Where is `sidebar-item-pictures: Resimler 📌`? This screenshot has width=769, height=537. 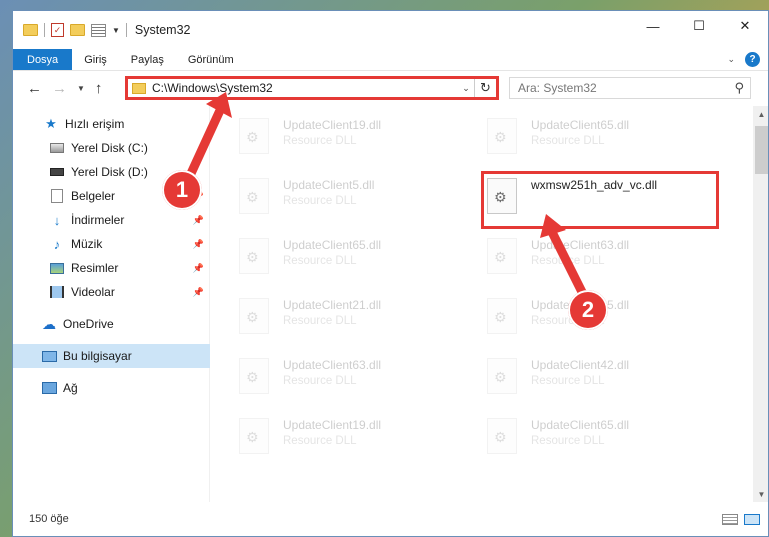 sidebar-item-pictures: Resimler 📌 is located at coordinates (111, 268).